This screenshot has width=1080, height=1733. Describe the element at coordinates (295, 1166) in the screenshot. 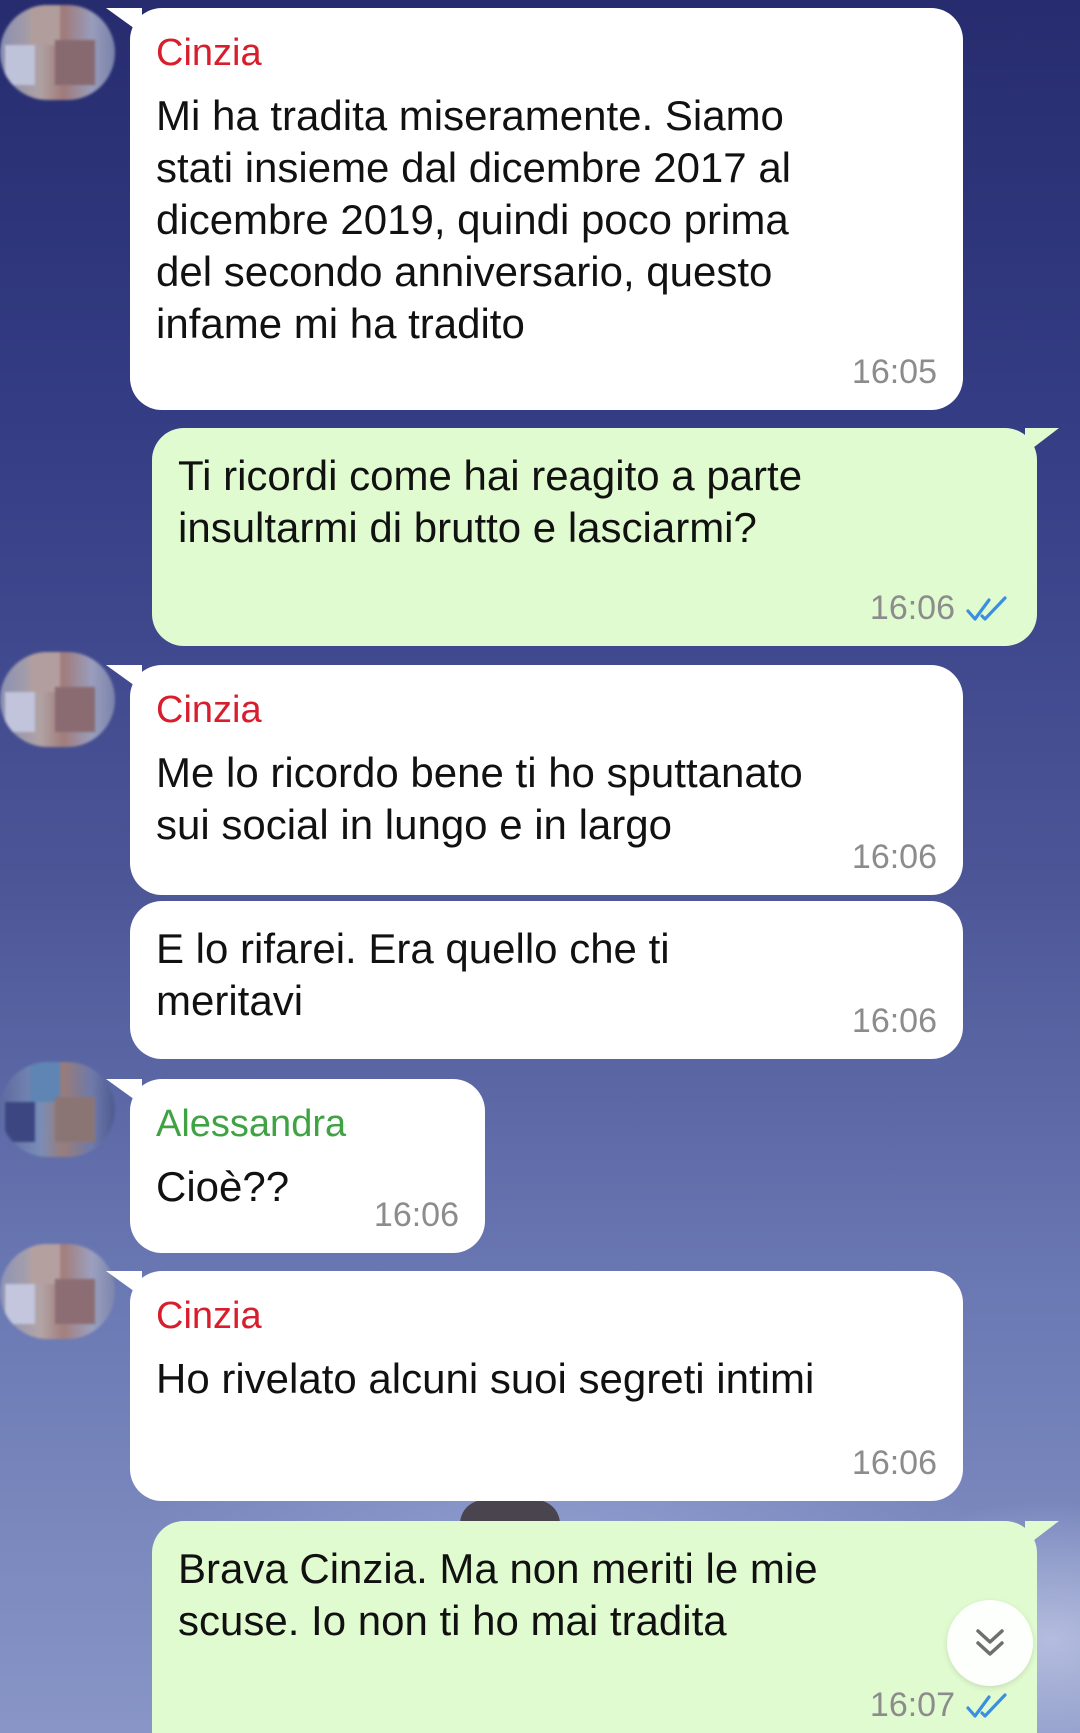

I see `message-bubble-incoming: Alessandra Cioè?? 16:06` at that location.